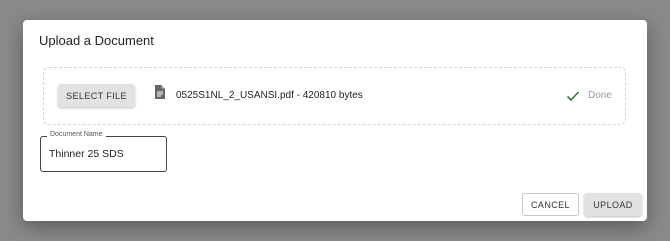 The width and height of the screenshot is (670, 241). I want to click on document-name-label: Document Name, so click(76, 134).